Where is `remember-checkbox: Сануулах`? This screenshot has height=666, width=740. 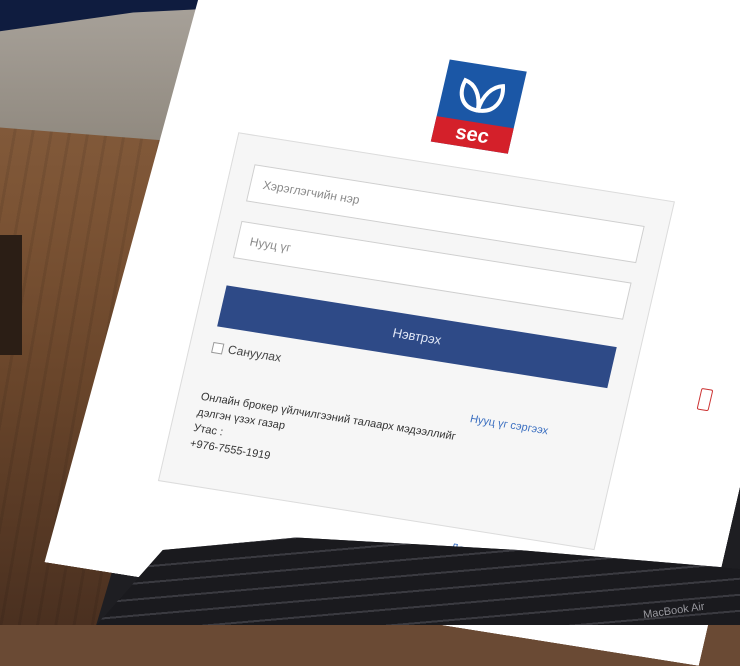 remember-checkbox: Сануулах is located at coordinates (247, 352).